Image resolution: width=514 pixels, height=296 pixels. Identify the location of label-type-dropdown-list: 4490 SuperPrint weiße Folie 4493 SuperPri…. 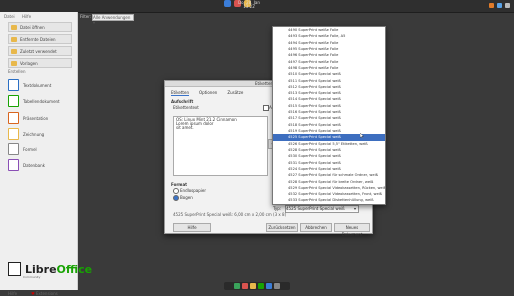
(329, 115).